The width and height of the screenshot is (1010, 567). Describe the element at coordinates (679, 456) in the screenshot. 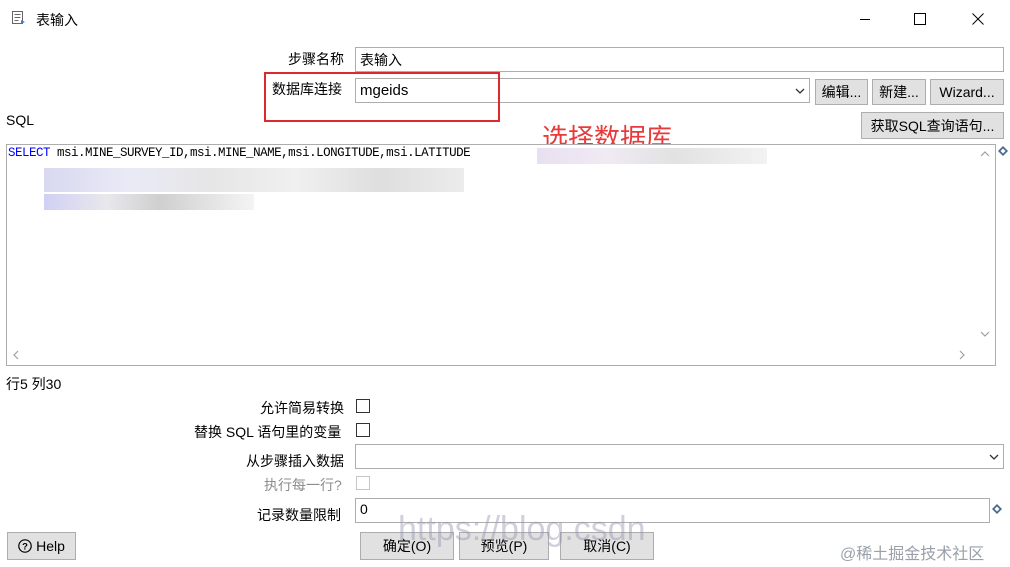

I see `insert-from-step-select` at that location.